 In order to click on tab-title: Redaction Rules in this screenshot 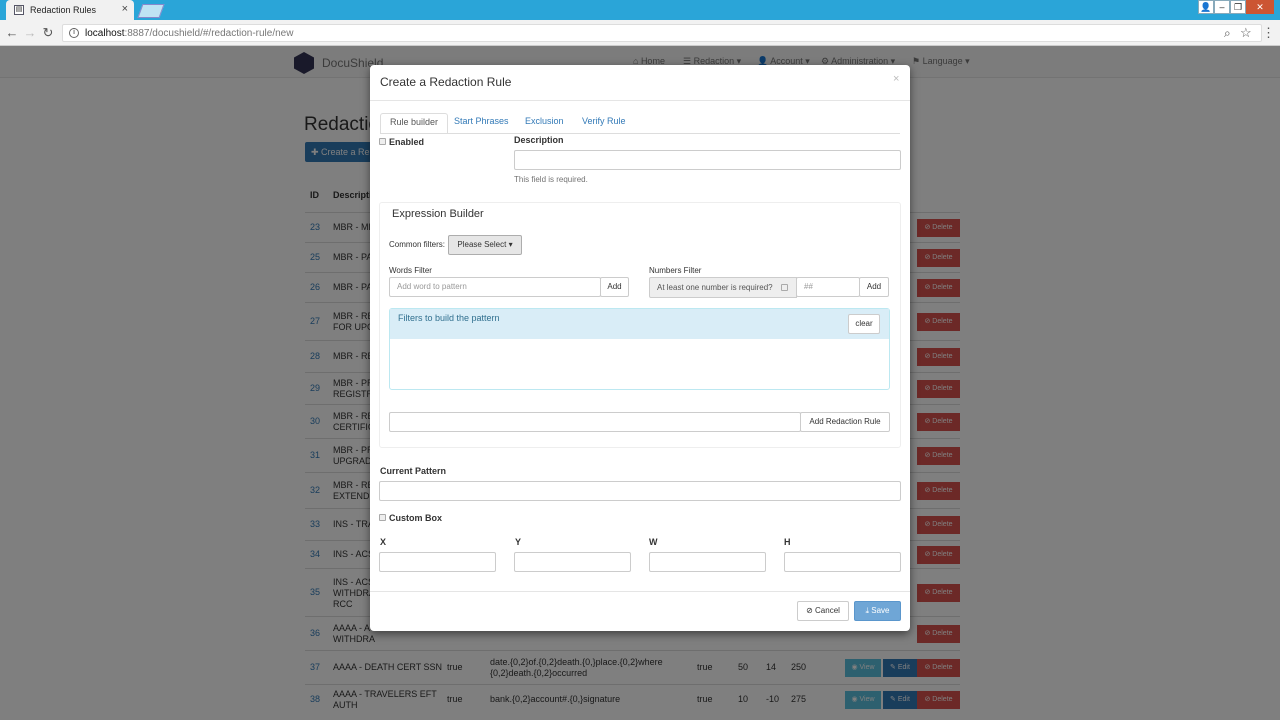, I will do `click(63, 10)`.